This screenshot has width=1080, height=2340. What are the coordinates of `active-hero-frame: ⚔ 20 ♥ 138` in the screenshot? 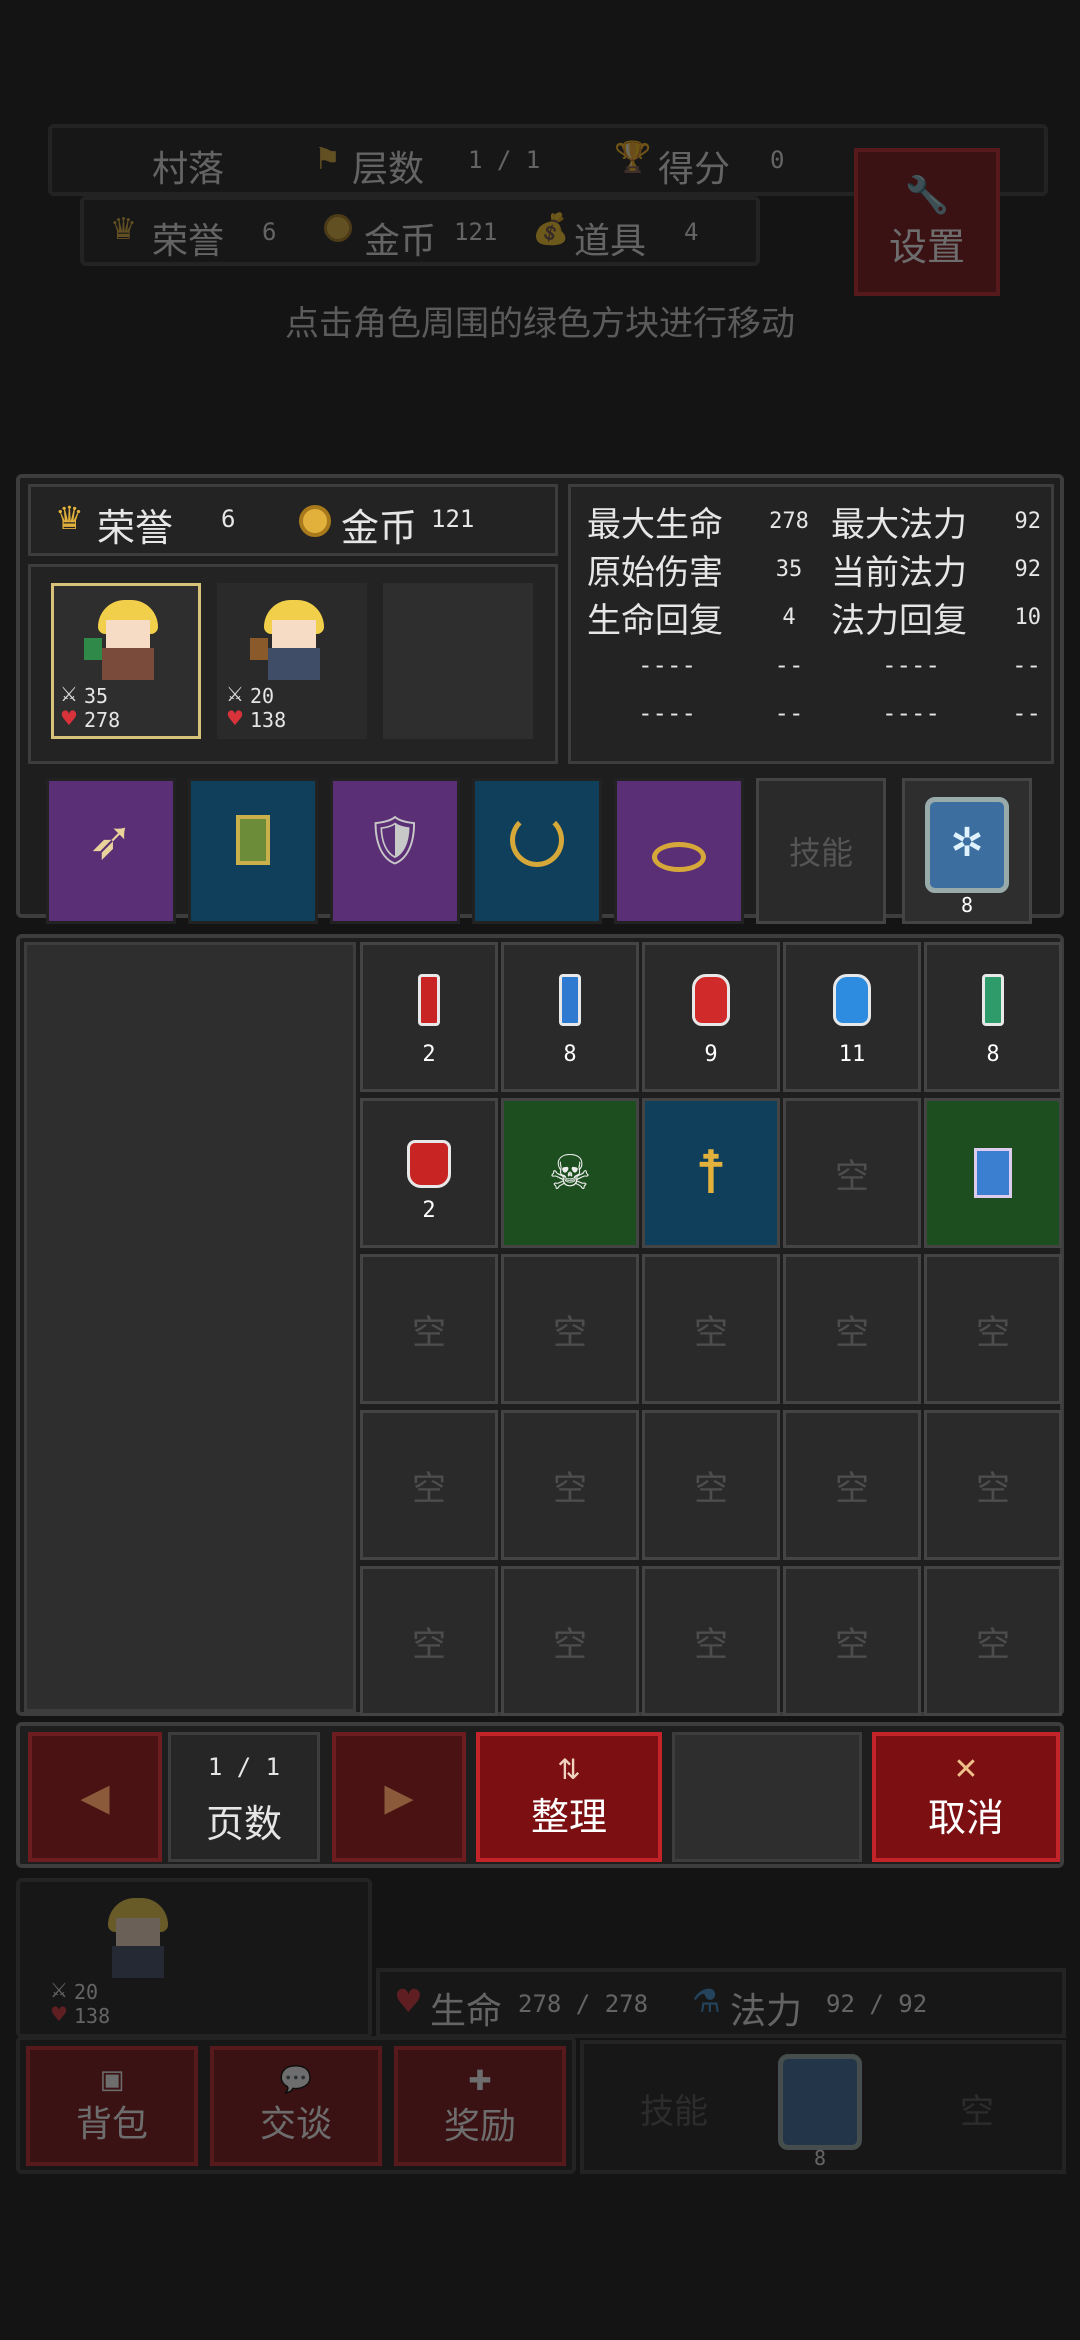 It's located at (194, 1958).